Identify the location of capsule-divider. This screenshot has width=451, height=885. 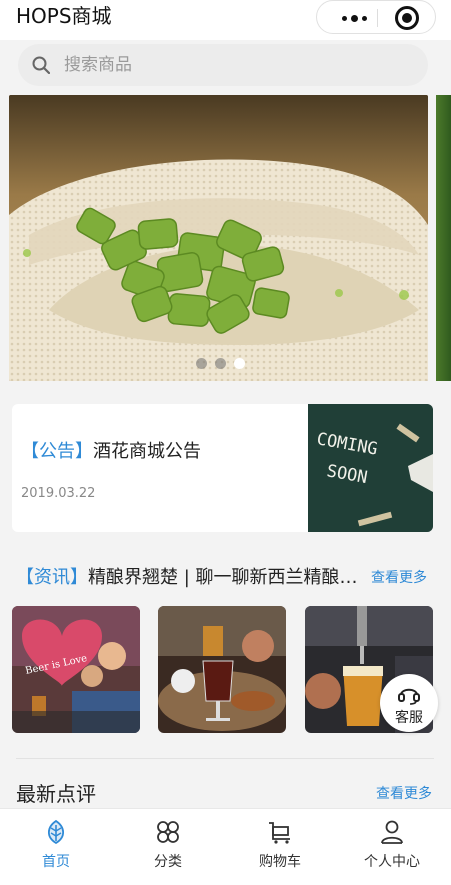
(377, 18).